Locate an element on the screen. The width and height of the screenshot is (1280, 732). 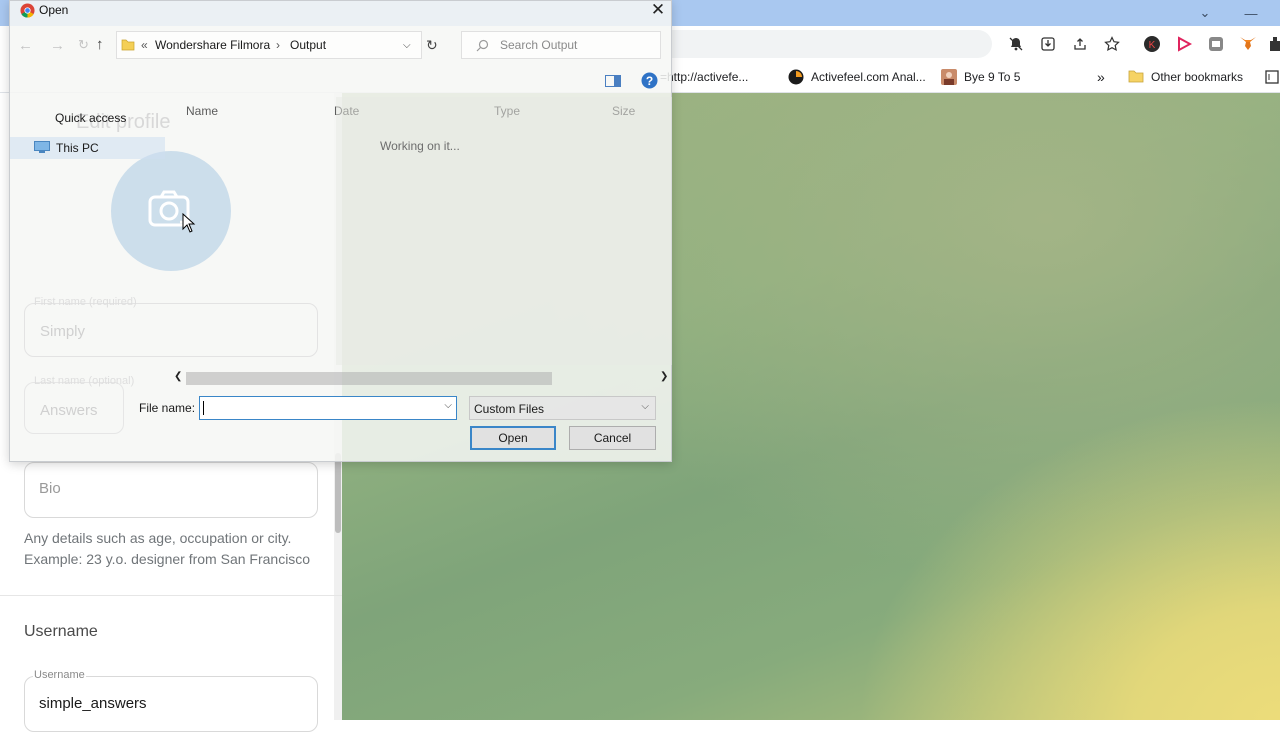
search-icon is located at coordinates (482, 45).